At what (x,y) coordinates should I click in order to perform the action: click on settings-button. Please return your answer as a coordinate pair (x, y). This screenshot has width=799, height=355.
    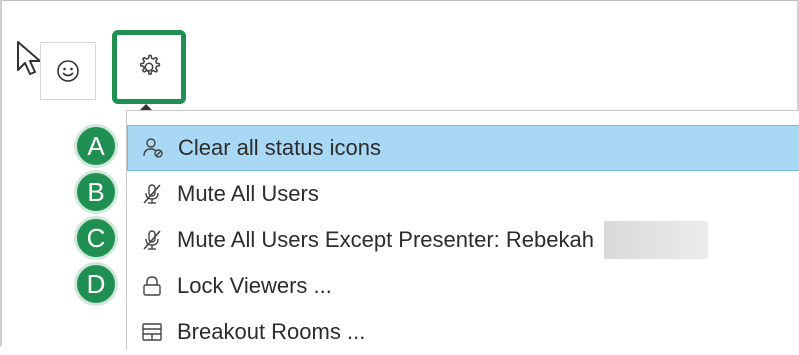
    Looking at the image, I should click on (149, 67).